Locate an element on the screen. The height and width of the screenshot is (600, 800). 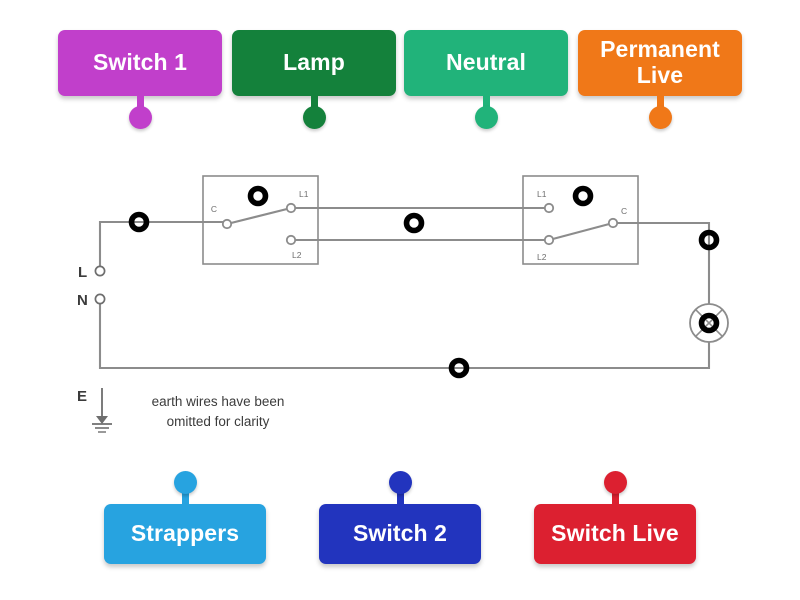
label-neutral-knob is located at coordinates (486, 117).